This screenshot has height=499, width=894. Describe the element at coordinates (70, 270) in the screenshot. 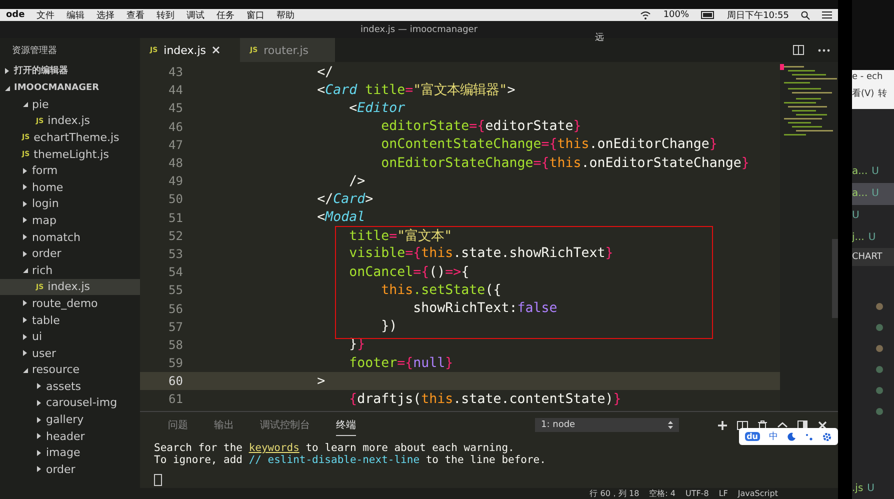

I see `tree-item: rich` at that location.